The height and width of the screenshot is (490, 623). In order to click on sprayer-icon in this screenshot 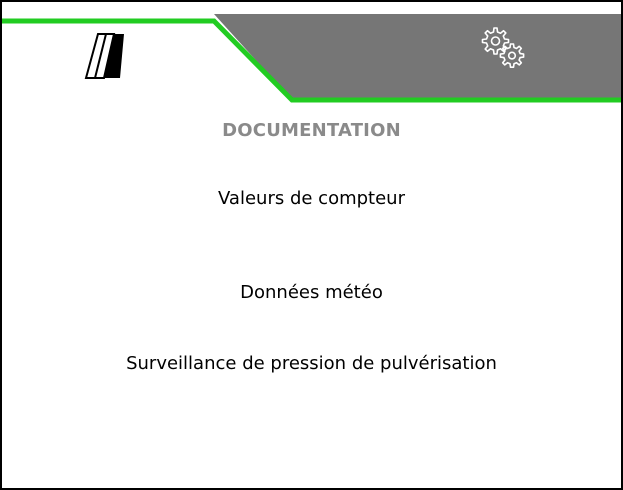, I will do `click(104, 56)`.